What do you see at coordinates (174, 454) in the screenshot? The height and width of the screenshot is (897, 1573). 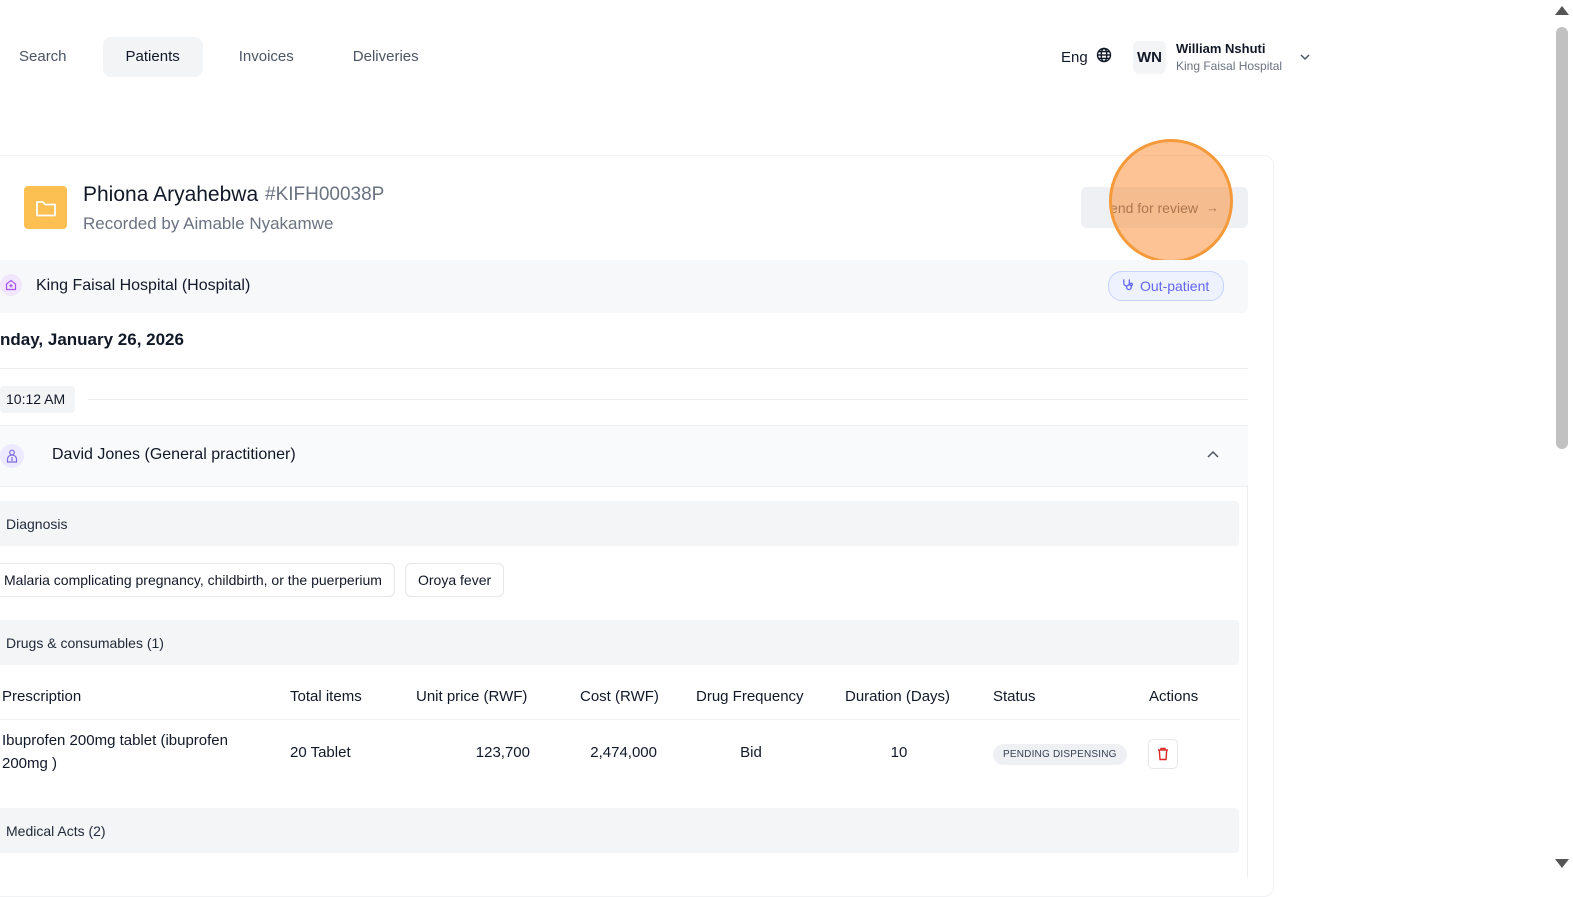 I see `practitioner-name: David Jones (General practitioner)` at bounding box center [174, 454].